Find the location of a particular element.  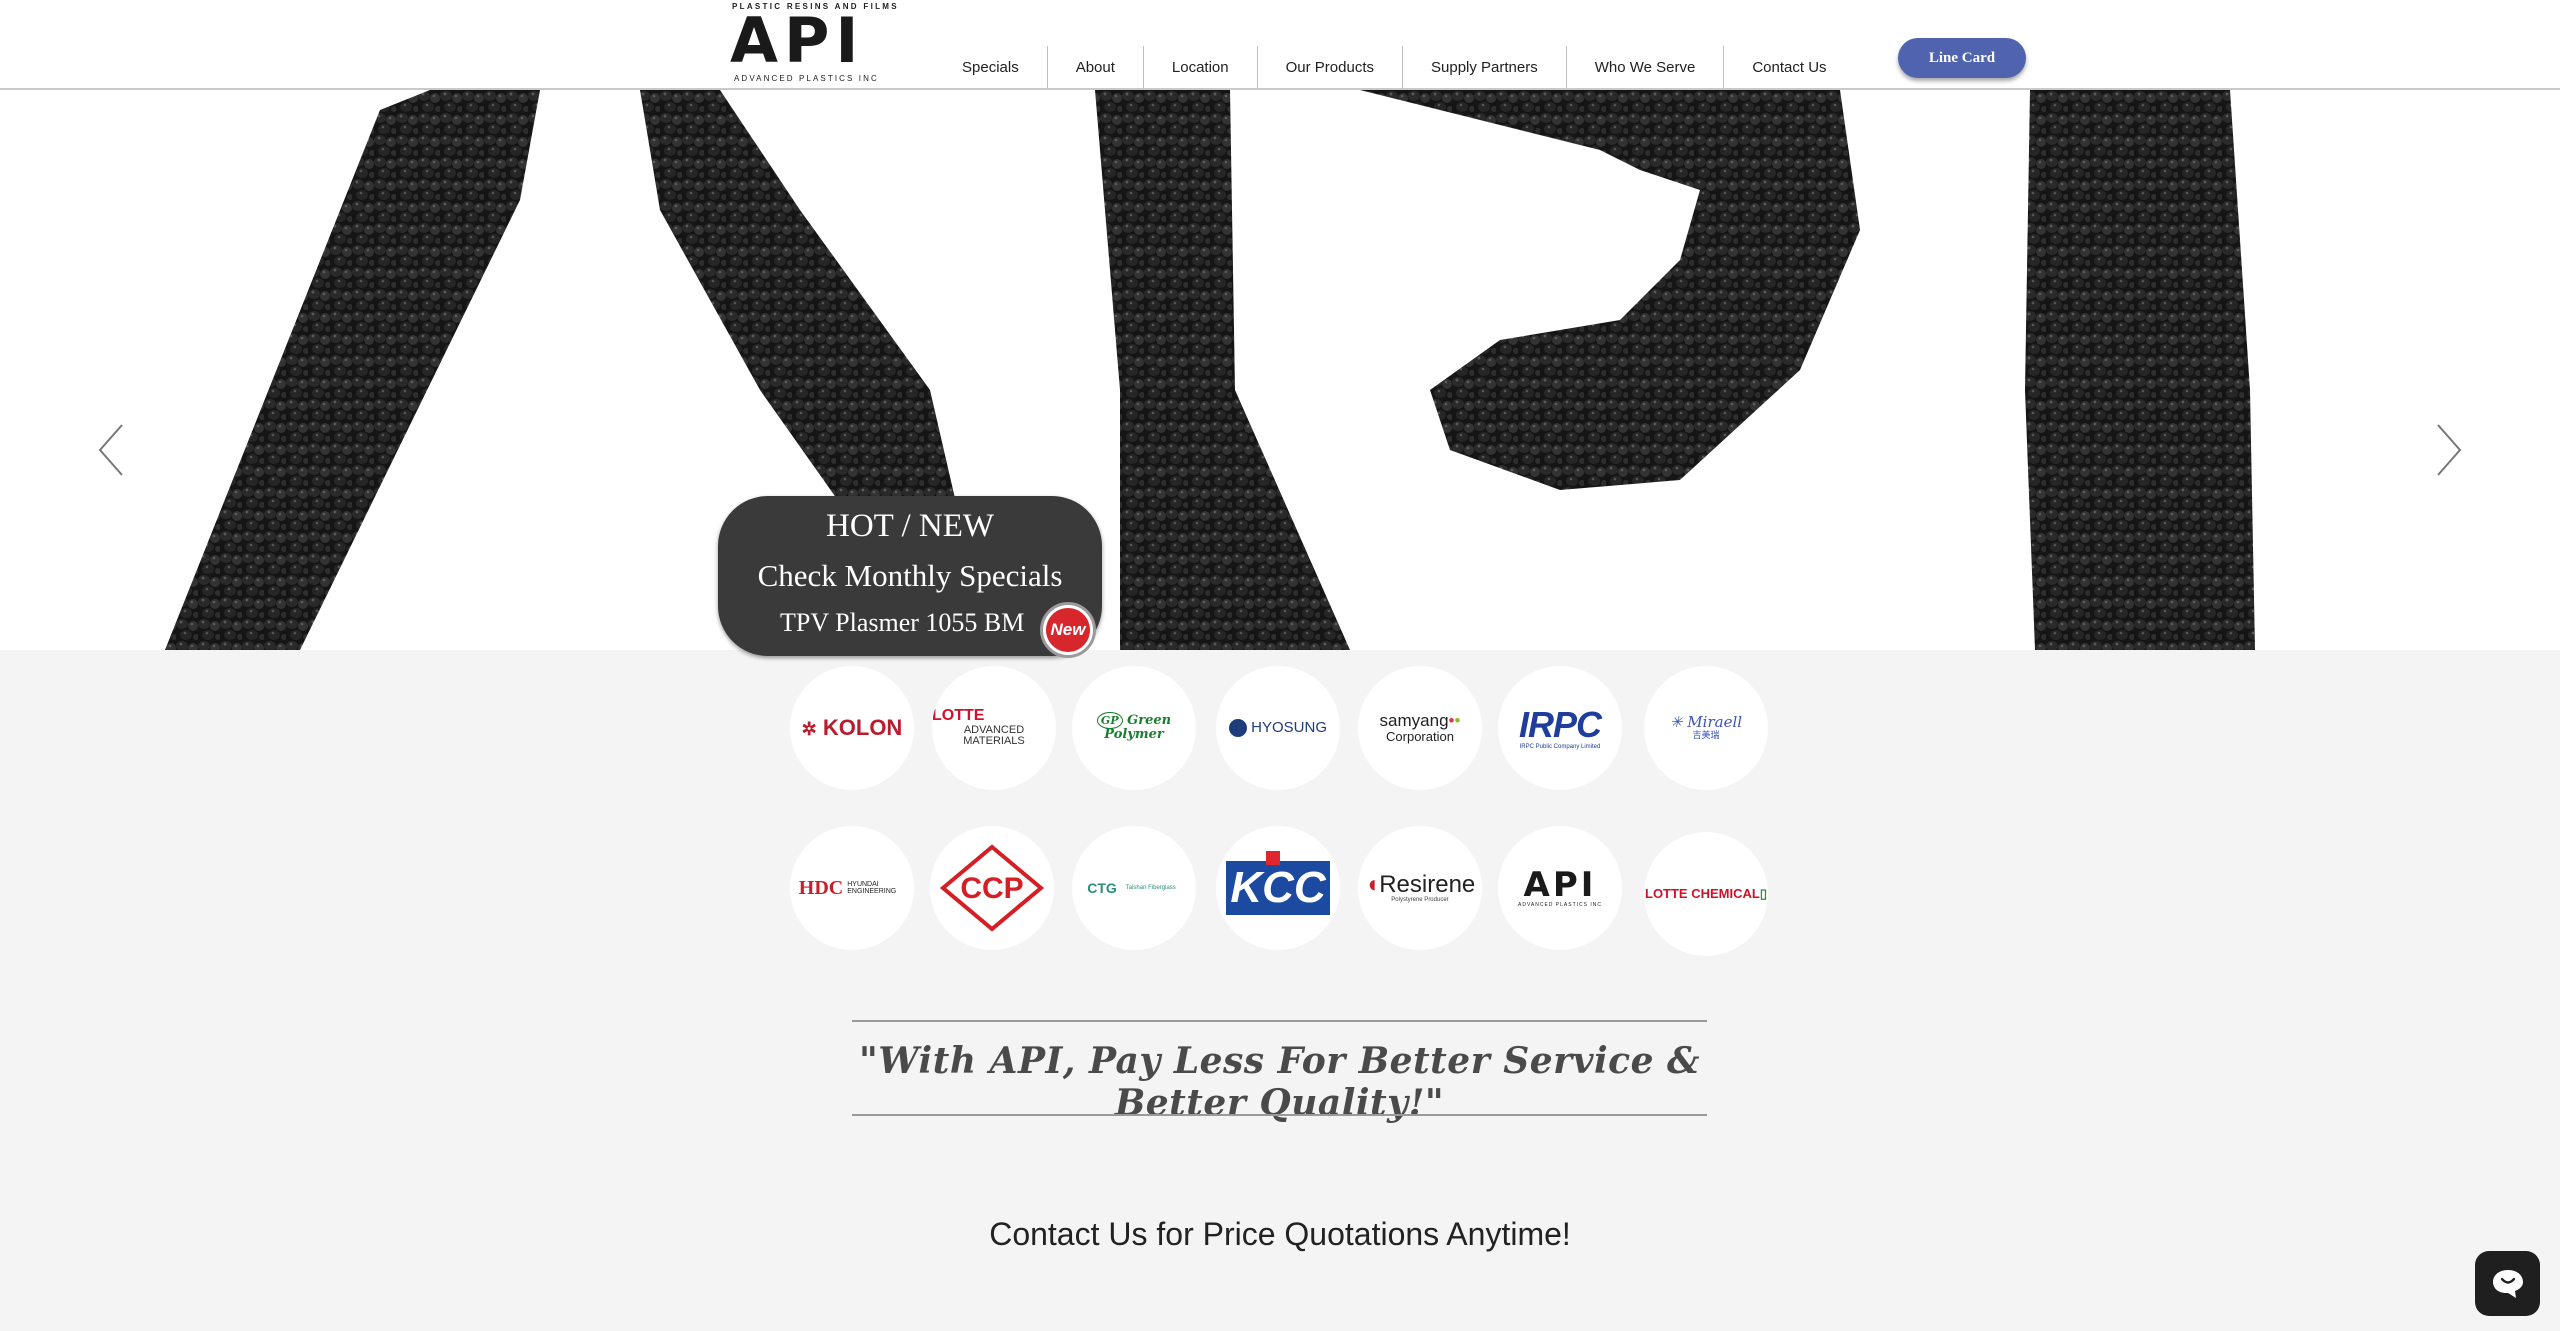

partner-sub: HYUNDAI ENGINEERING is located at coordinates (872, 887).